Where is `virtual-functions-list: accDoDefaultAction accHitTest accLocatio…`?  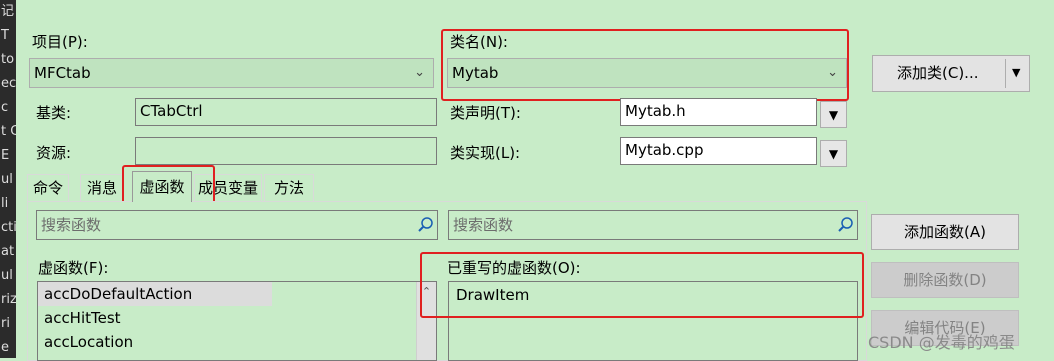
virtual-functions-list: accDoDefaultAction accHitTest accLocatio… is located at coordinates (237, 321).